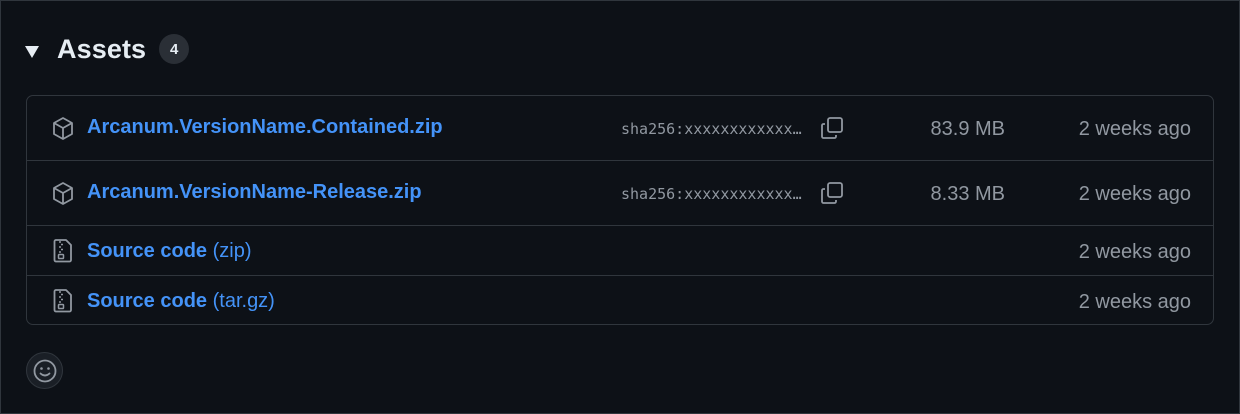 The width and height of the screenshot is (1240, 414). Describe the element at coordinates (265, 127) in the screenshot. I see `asset-download-link: Arcanum.VersionName.Contained.zip` at that location.